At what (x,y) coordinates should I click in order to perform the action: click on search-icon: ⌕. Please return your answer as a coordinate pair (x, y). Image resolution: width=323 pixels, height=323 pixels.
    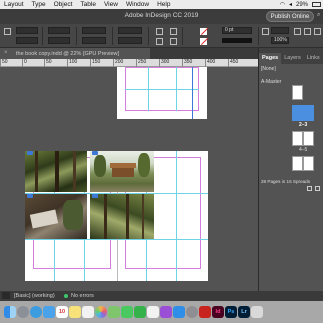
    Looking at the image, I should click on (318, 15).